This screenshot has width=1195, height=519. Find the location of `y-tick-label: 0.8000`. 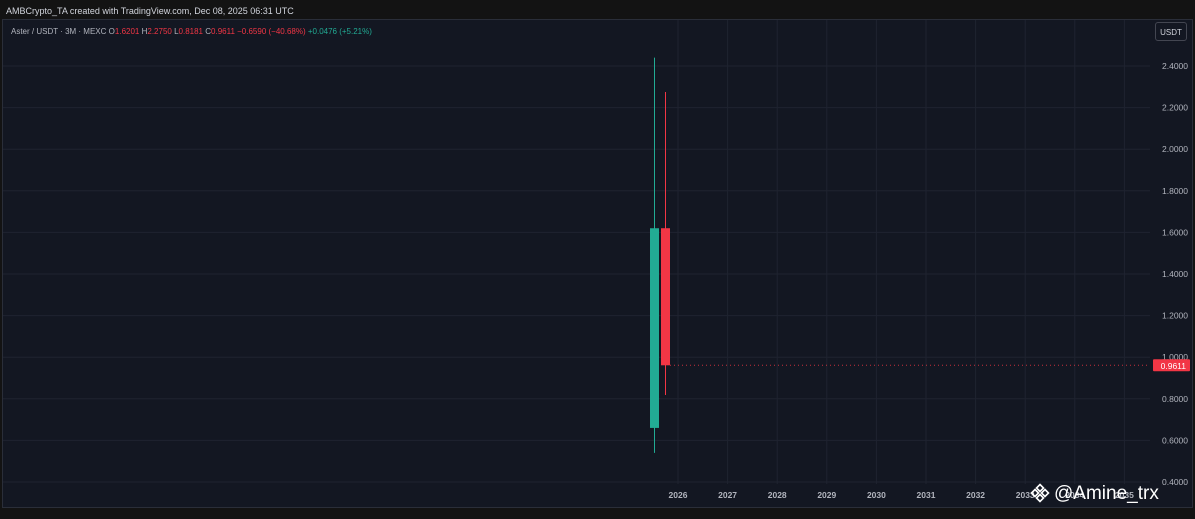

y-tick-label: 0.8000 is located at coordinates (1175, 399).